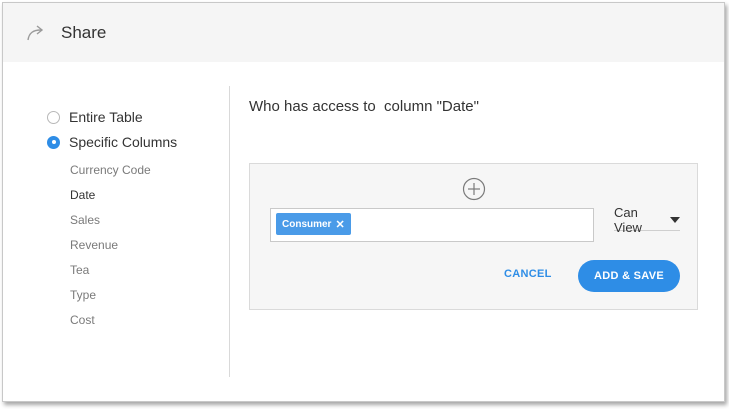  What do you see at coordinates (474, 189) in the screenshot?
I see `plus-circle-icon` at bounding box center [474, 189].